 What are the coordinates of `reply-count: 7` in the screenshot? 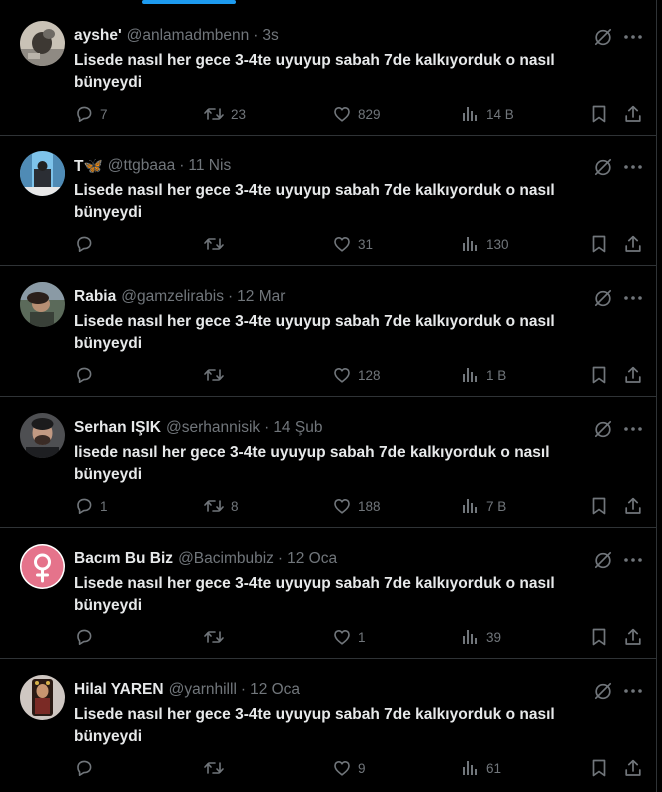 It's located at (104, 114).